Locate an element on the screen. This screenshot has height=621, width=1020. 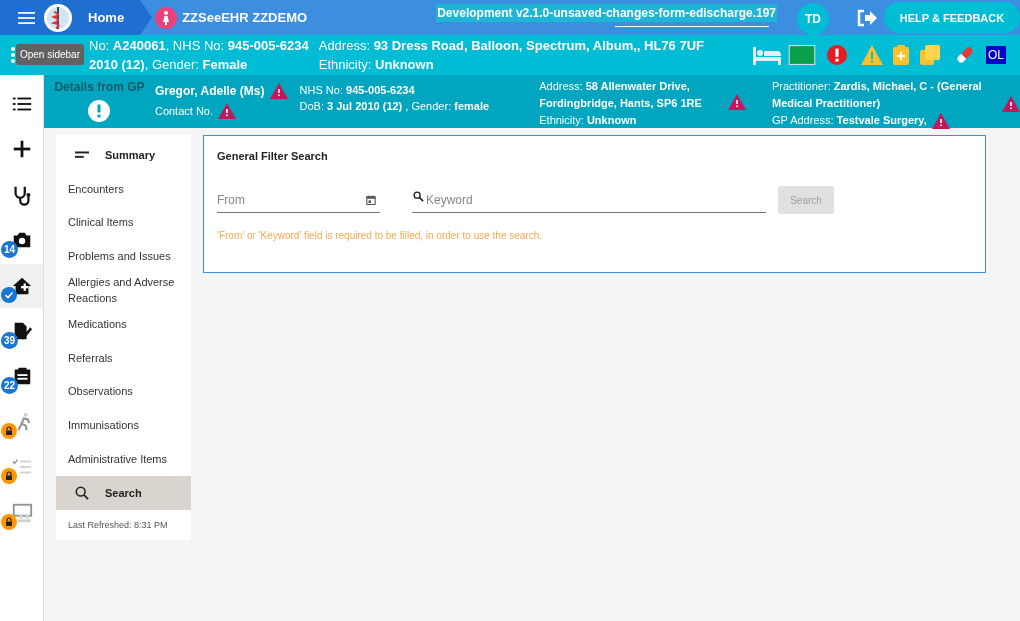
nav-item: Administrative Items is located at coordinates (123, 459).